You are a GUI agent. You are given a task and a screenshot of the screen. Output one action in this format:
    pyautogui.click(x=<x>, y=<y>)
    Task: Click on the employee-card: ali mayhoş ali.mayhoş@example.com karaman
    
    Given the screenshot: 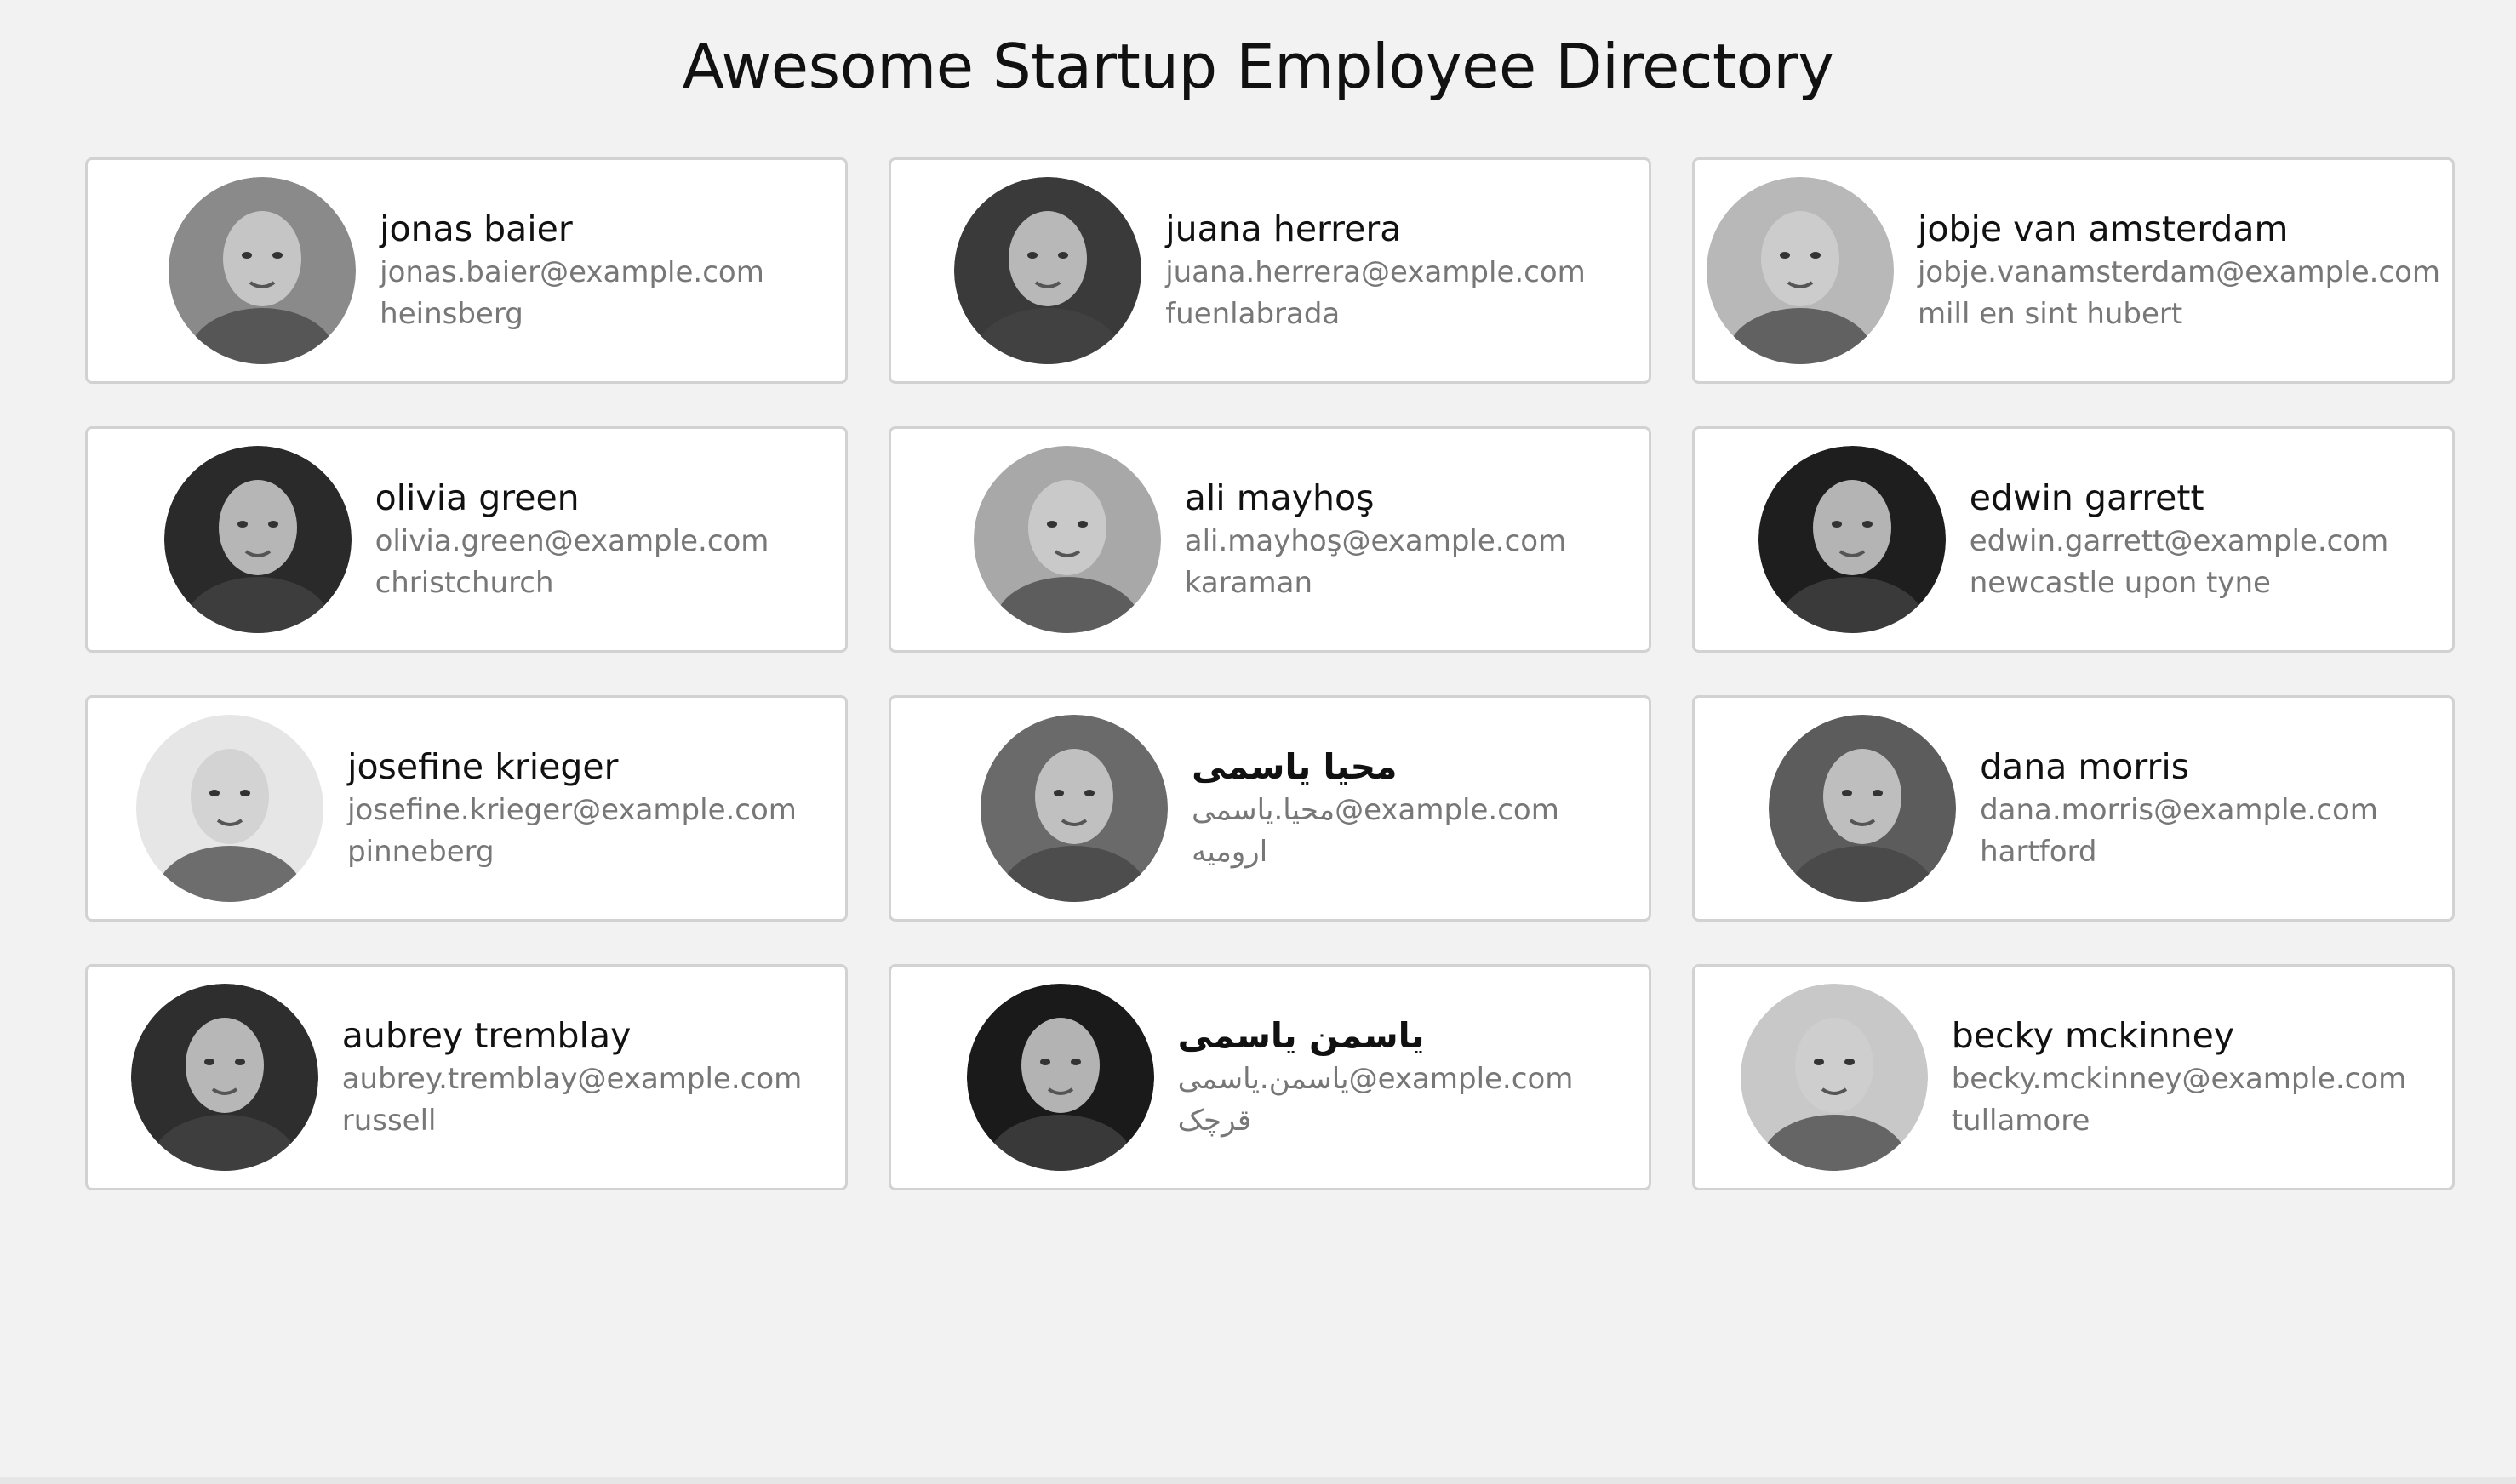 What is the action you would take?
    pyautogui.click(x=1270, y=539)
    